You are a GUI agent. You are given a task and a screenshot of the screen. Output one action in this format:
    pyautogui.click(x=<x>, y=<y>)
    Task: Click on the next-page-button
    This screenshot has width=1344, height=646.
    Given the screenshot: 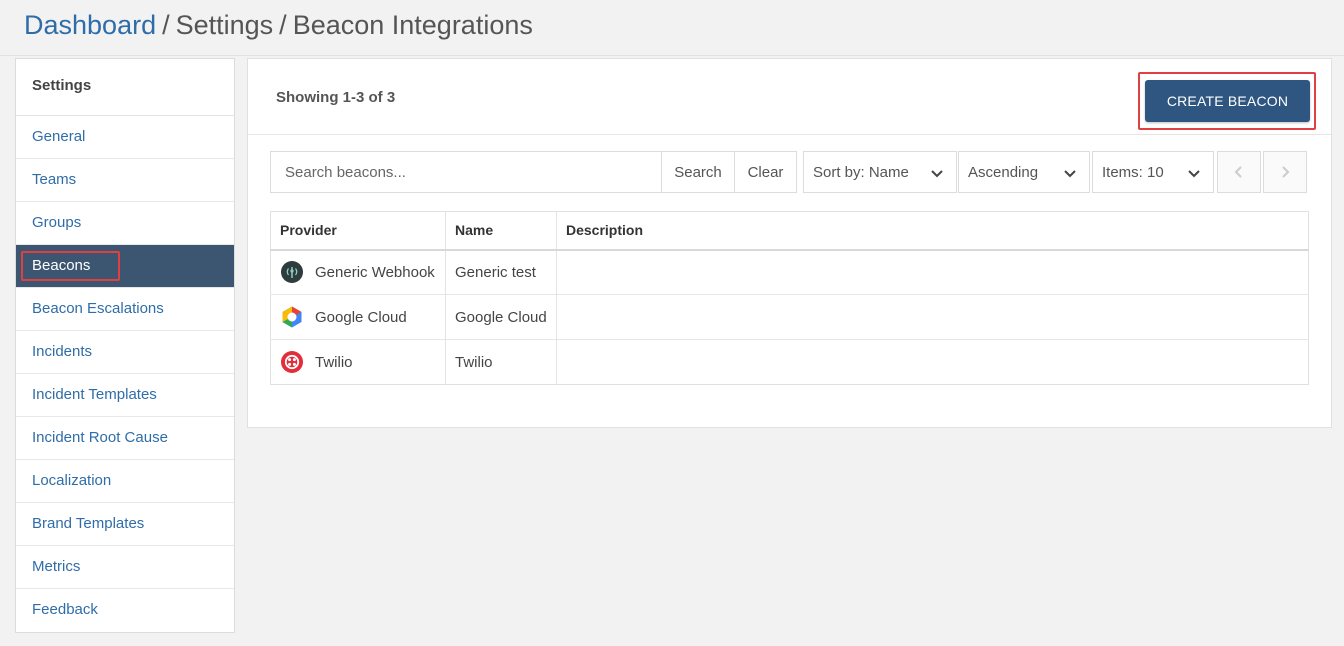 What is the action you would take?
    pyautogui.click(x=1285, y=172)
    